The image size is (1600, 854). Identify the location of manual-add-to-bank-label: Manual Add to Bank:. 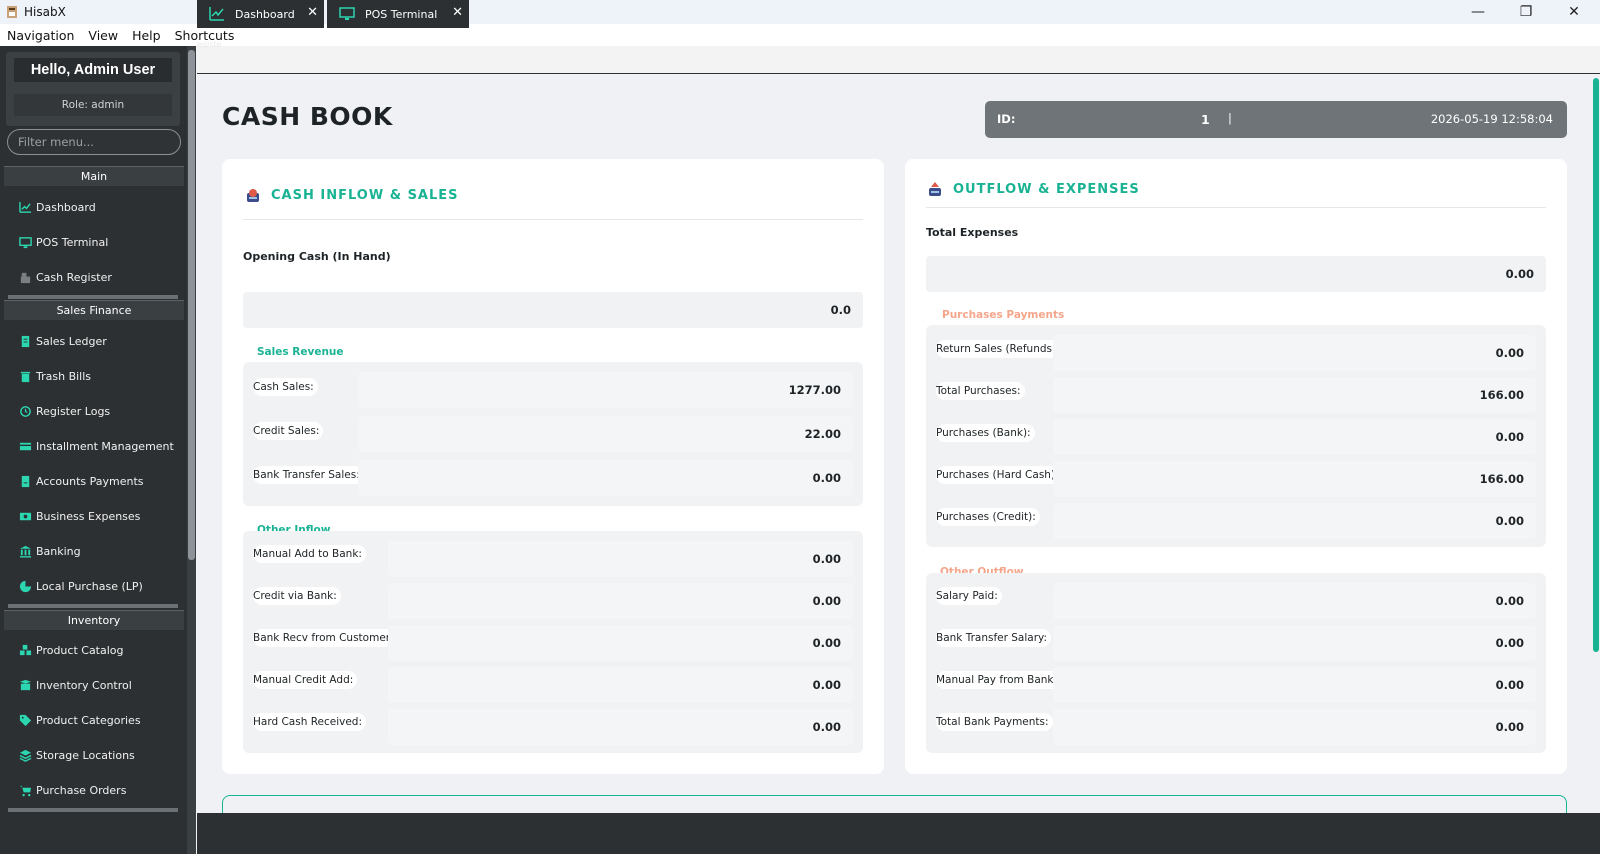
(309, 554).